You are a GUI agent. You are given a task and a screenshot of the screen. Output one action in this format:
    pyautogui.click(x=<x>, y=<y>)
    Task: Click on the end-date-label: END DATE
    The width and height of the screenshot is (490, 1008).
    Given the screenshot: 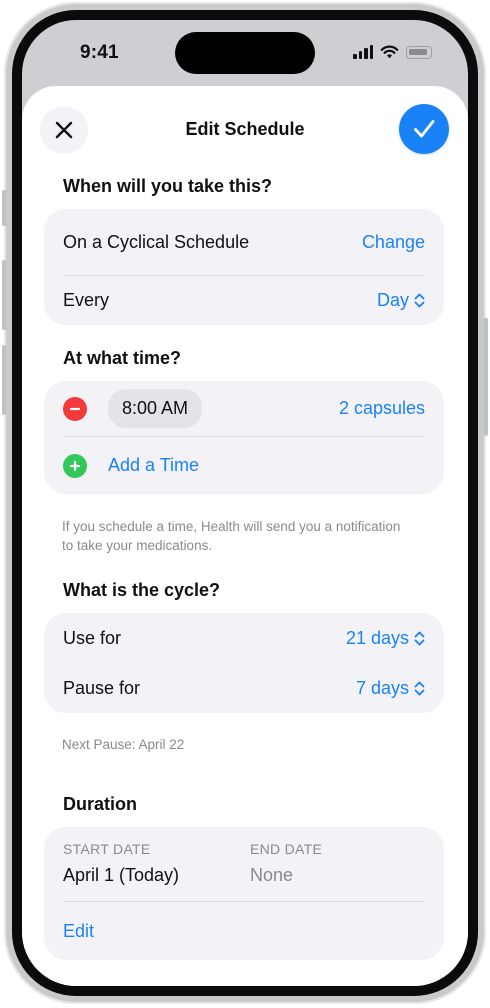 What is the action you would take?
    pyautogui.click(x=286, y=849)
    